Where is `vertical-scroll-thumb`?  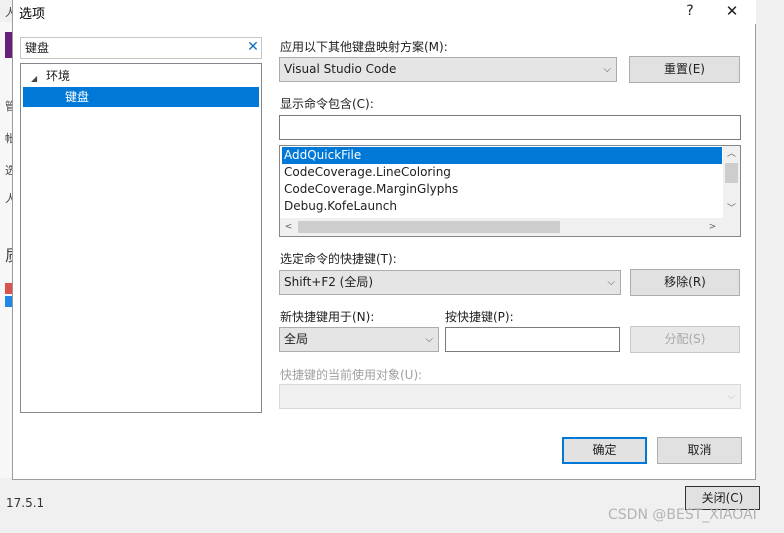
vertical-scroll-thumb is located at coordinates (731, 173).